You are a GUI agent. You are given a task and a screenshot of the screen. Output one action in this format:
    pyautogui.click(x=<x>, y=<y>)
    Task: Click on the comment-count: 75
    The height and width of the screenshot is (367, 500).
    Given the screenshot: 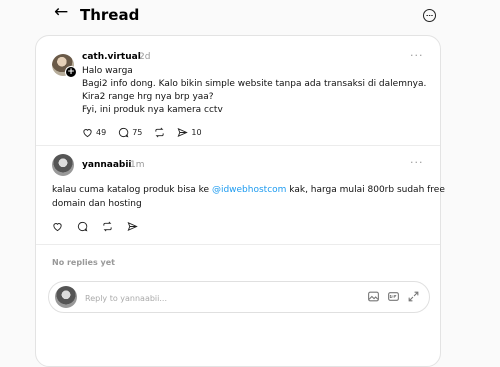 What is the action you would take?
    pyautogui.click(x=137, y=132)
    